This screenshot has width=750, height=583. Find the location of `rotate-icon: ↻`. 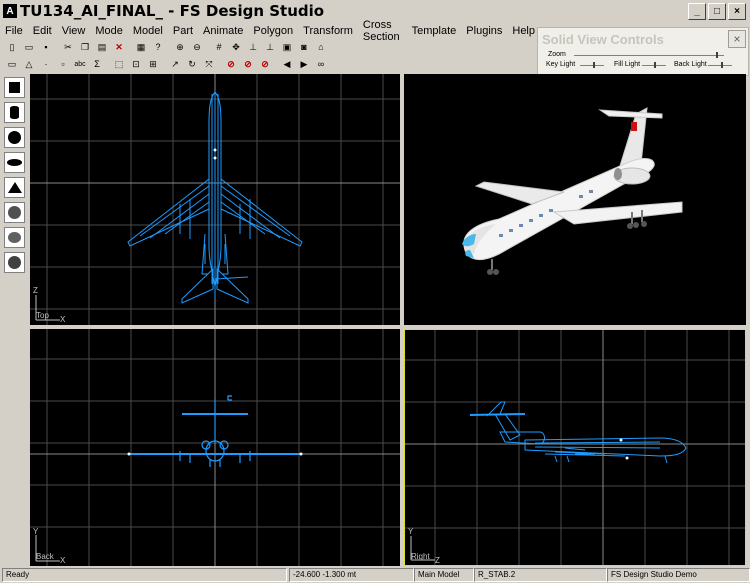

rotate-icon: ↻ is located at coordinates (192, 64).